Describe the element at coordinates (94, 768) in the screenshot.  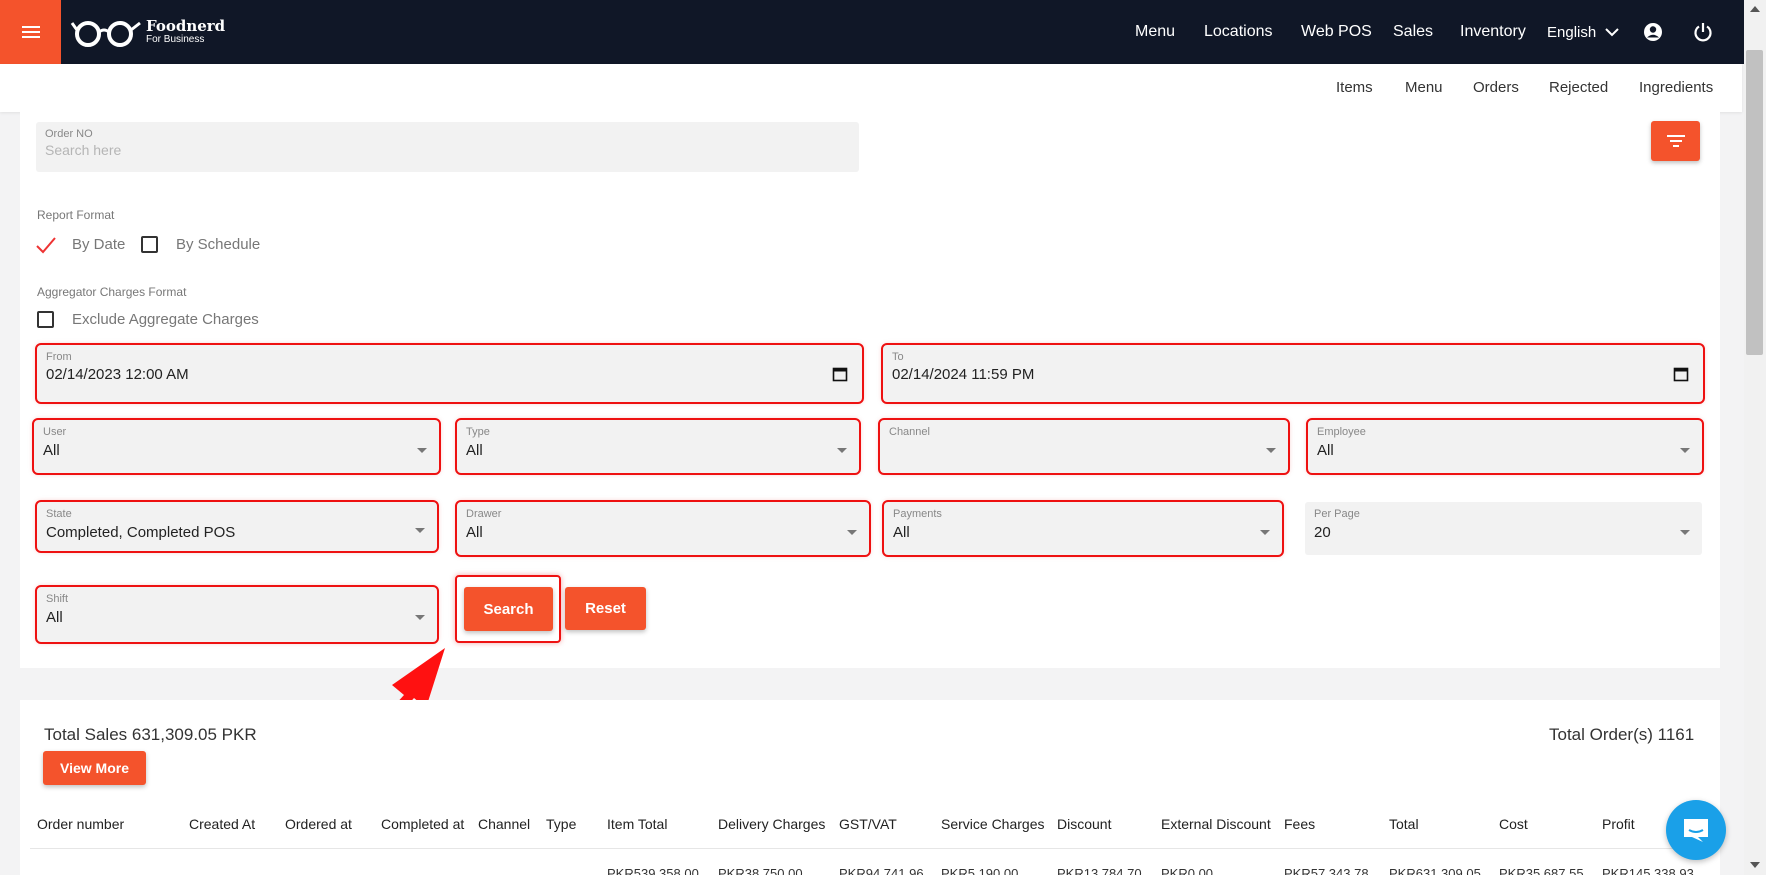
I see `view-more-button: View More` at that location.